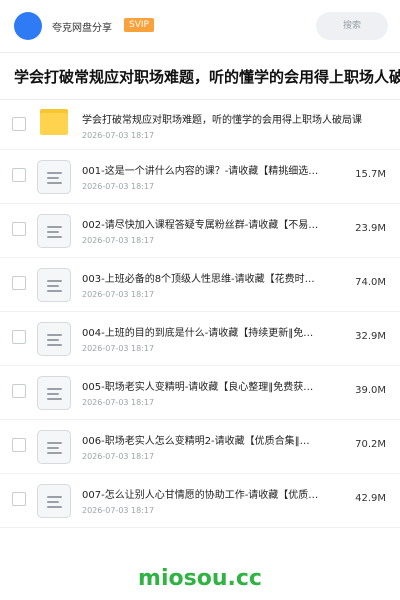  Describe the element at coordinates (82, 28) in the screenshot. I see `app-name: 夸克网盘分享` at that location.